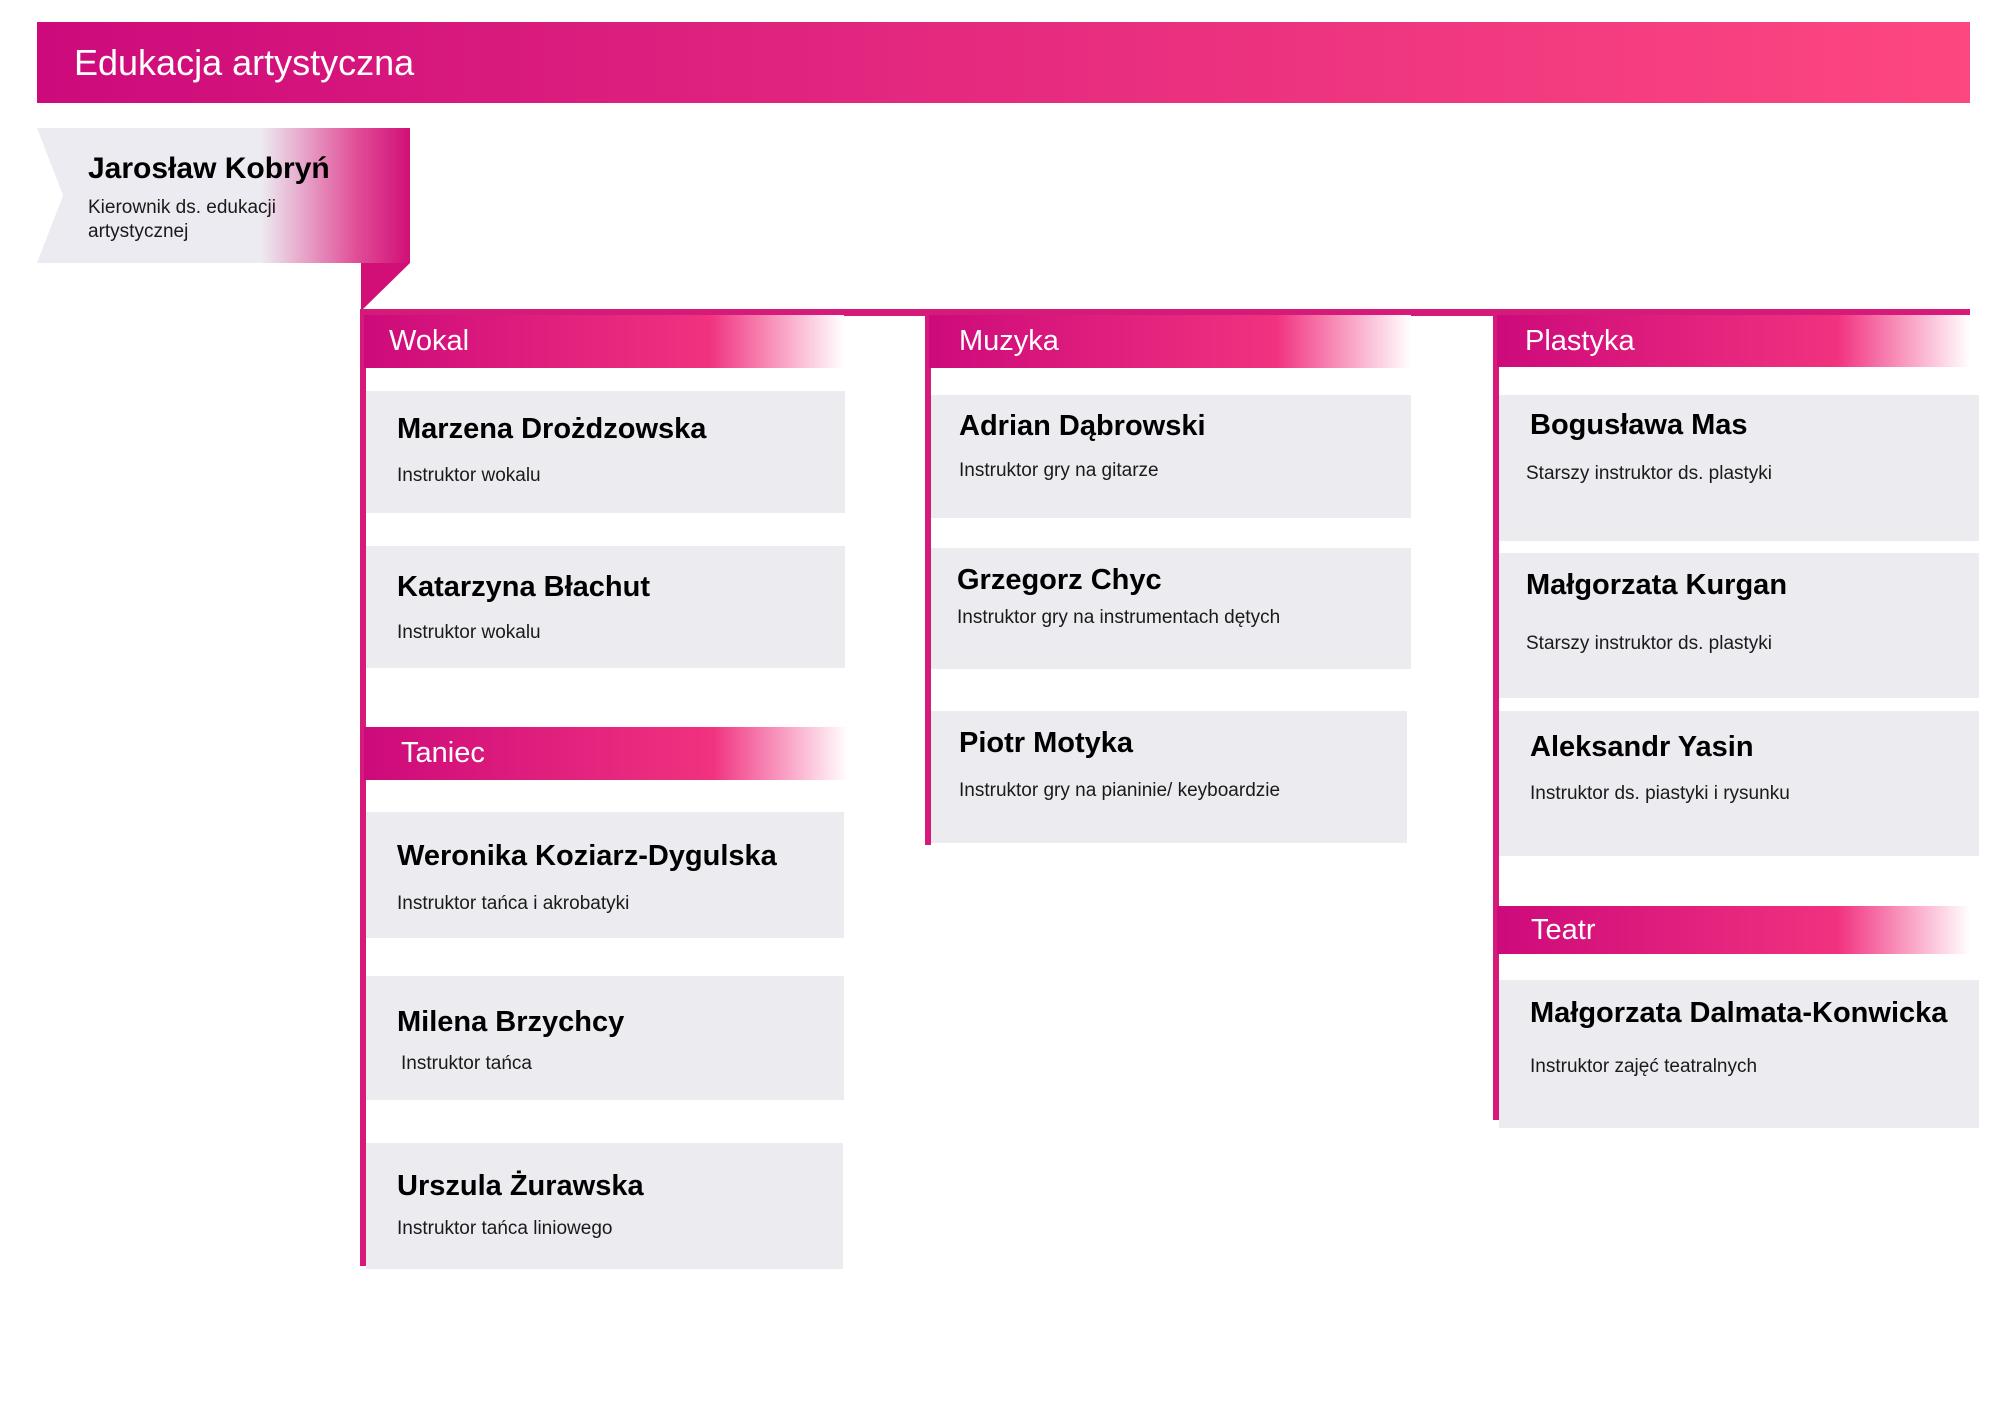 The image size is (2000, 1414). I want to click on member-card: Katarzyna Błachut Instruktor wokalu, so click(605, 607).